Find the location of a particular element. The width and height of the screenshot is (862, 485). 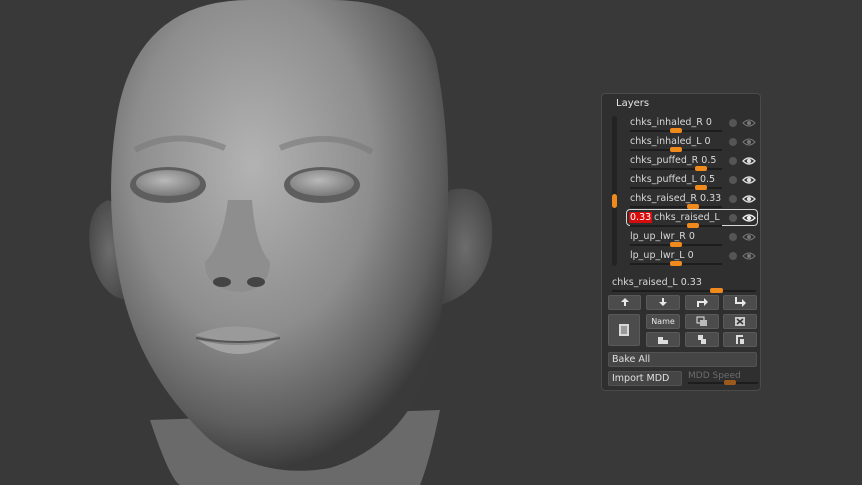

move-layer-up-button is located at coordinates (624, 302).